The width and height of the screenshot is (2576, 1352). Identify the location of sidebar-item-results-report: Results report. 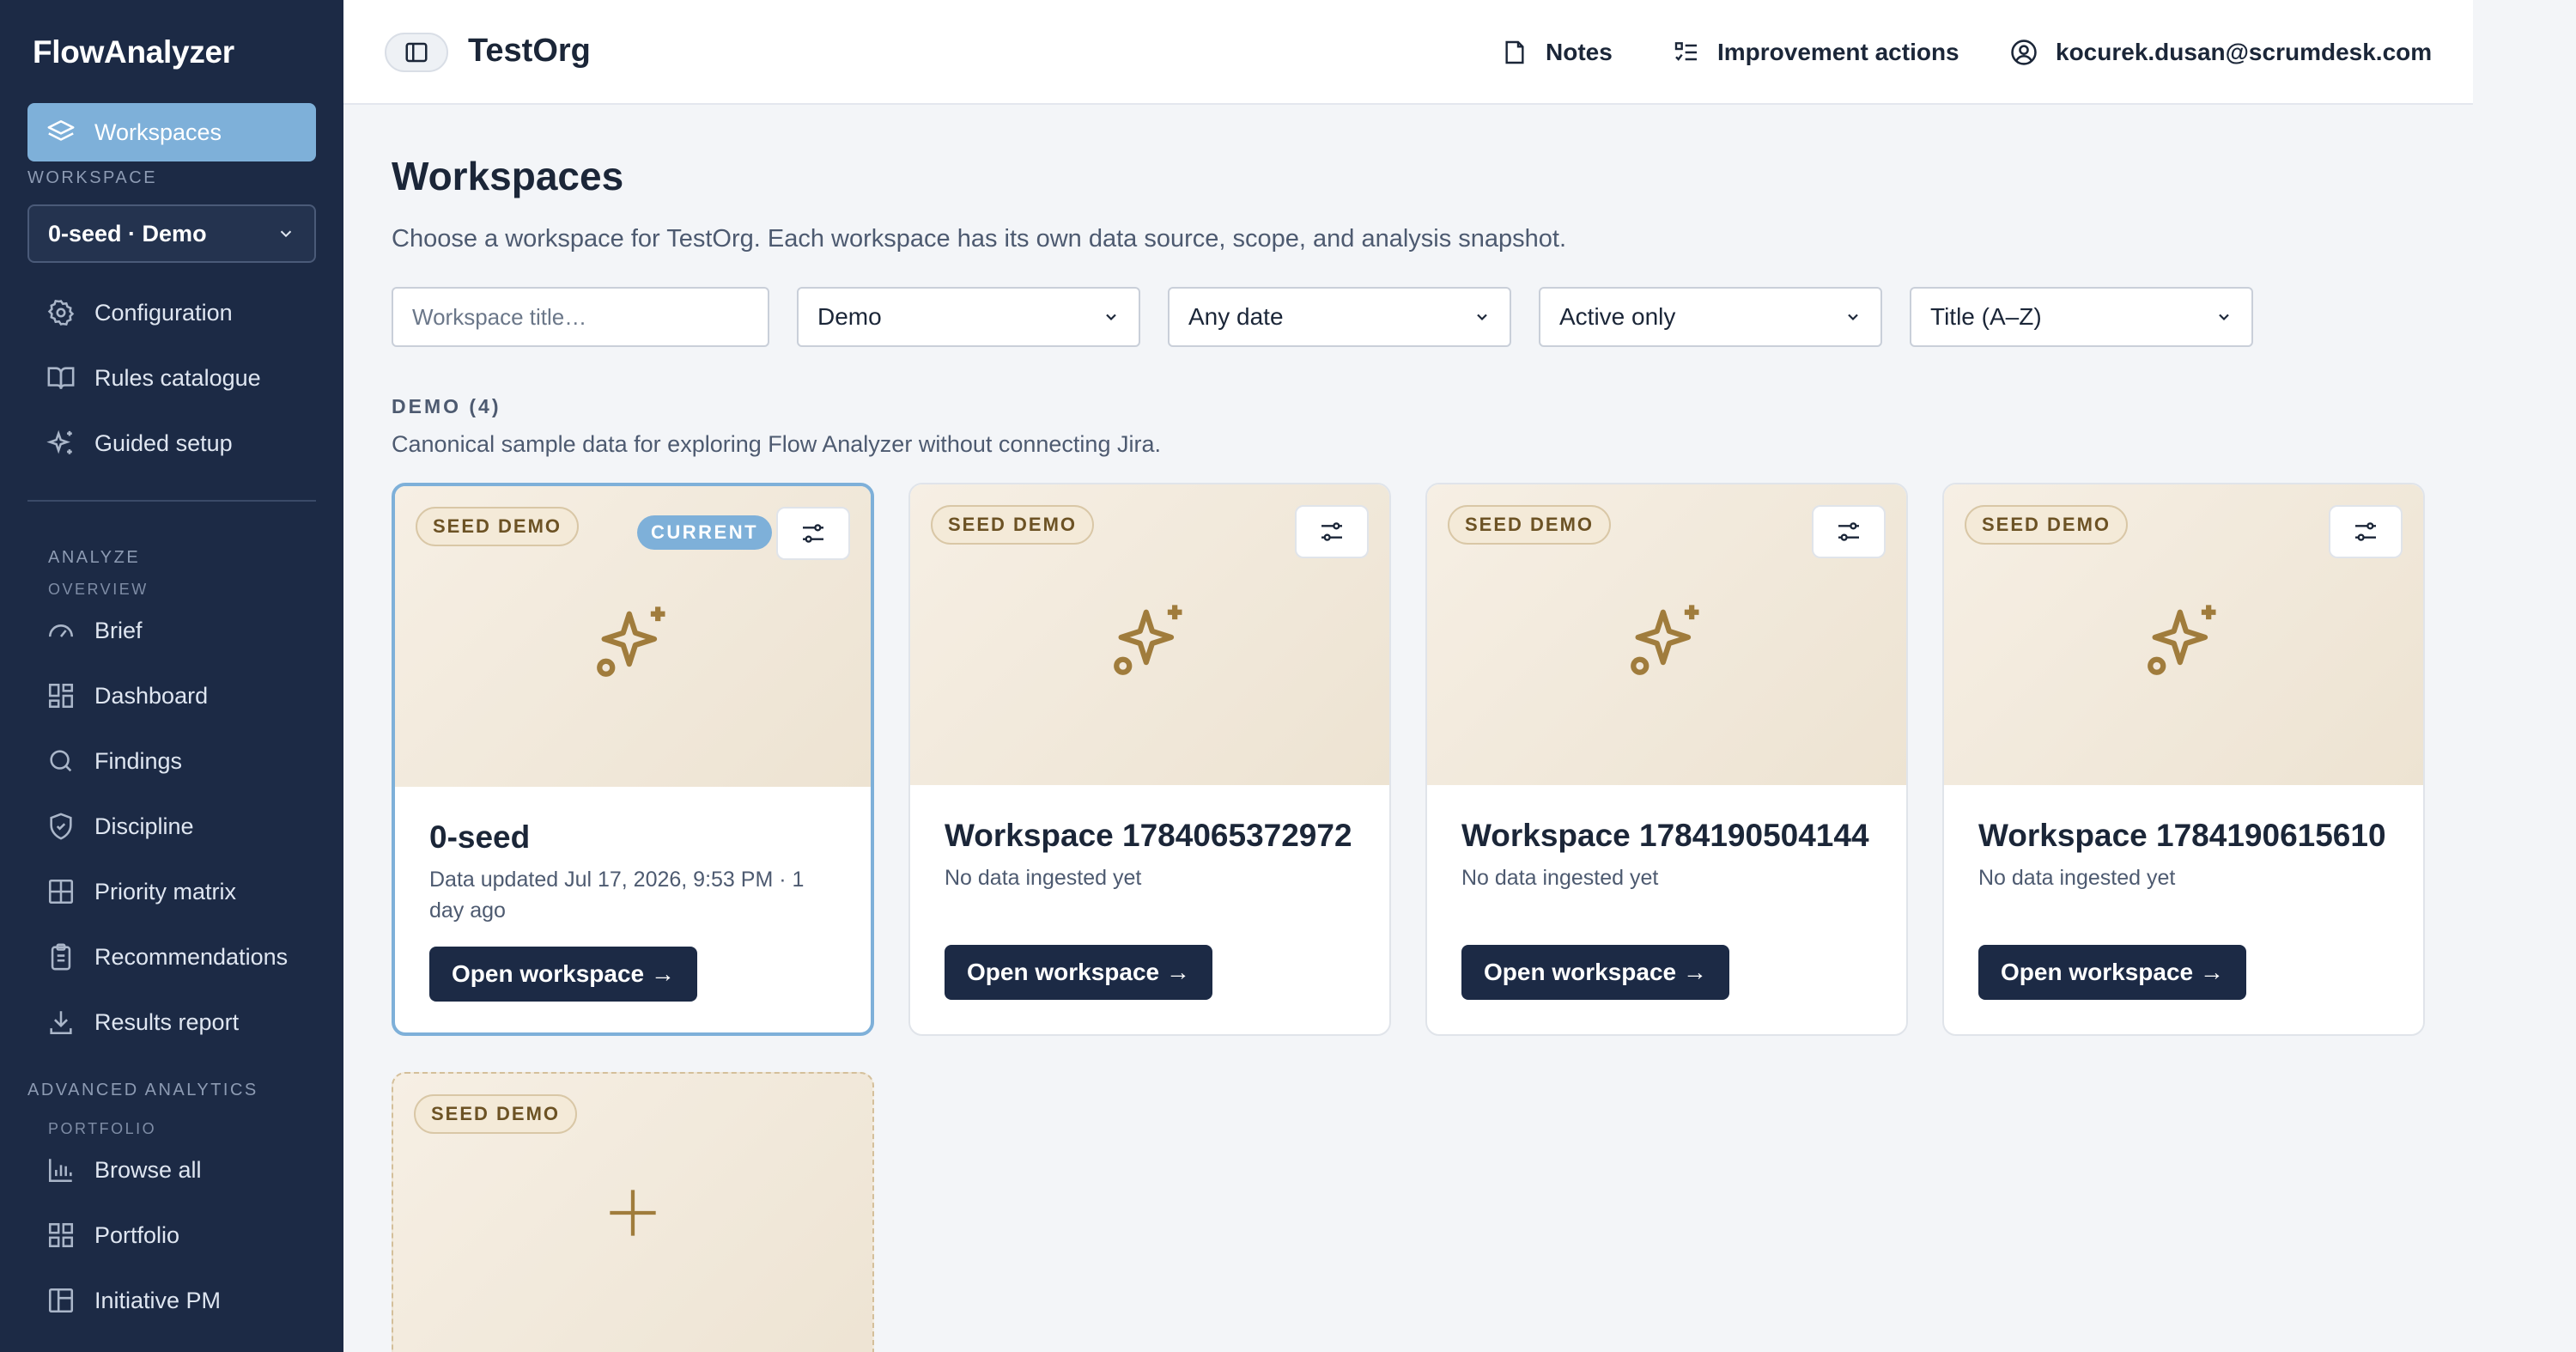
(171, 1022).